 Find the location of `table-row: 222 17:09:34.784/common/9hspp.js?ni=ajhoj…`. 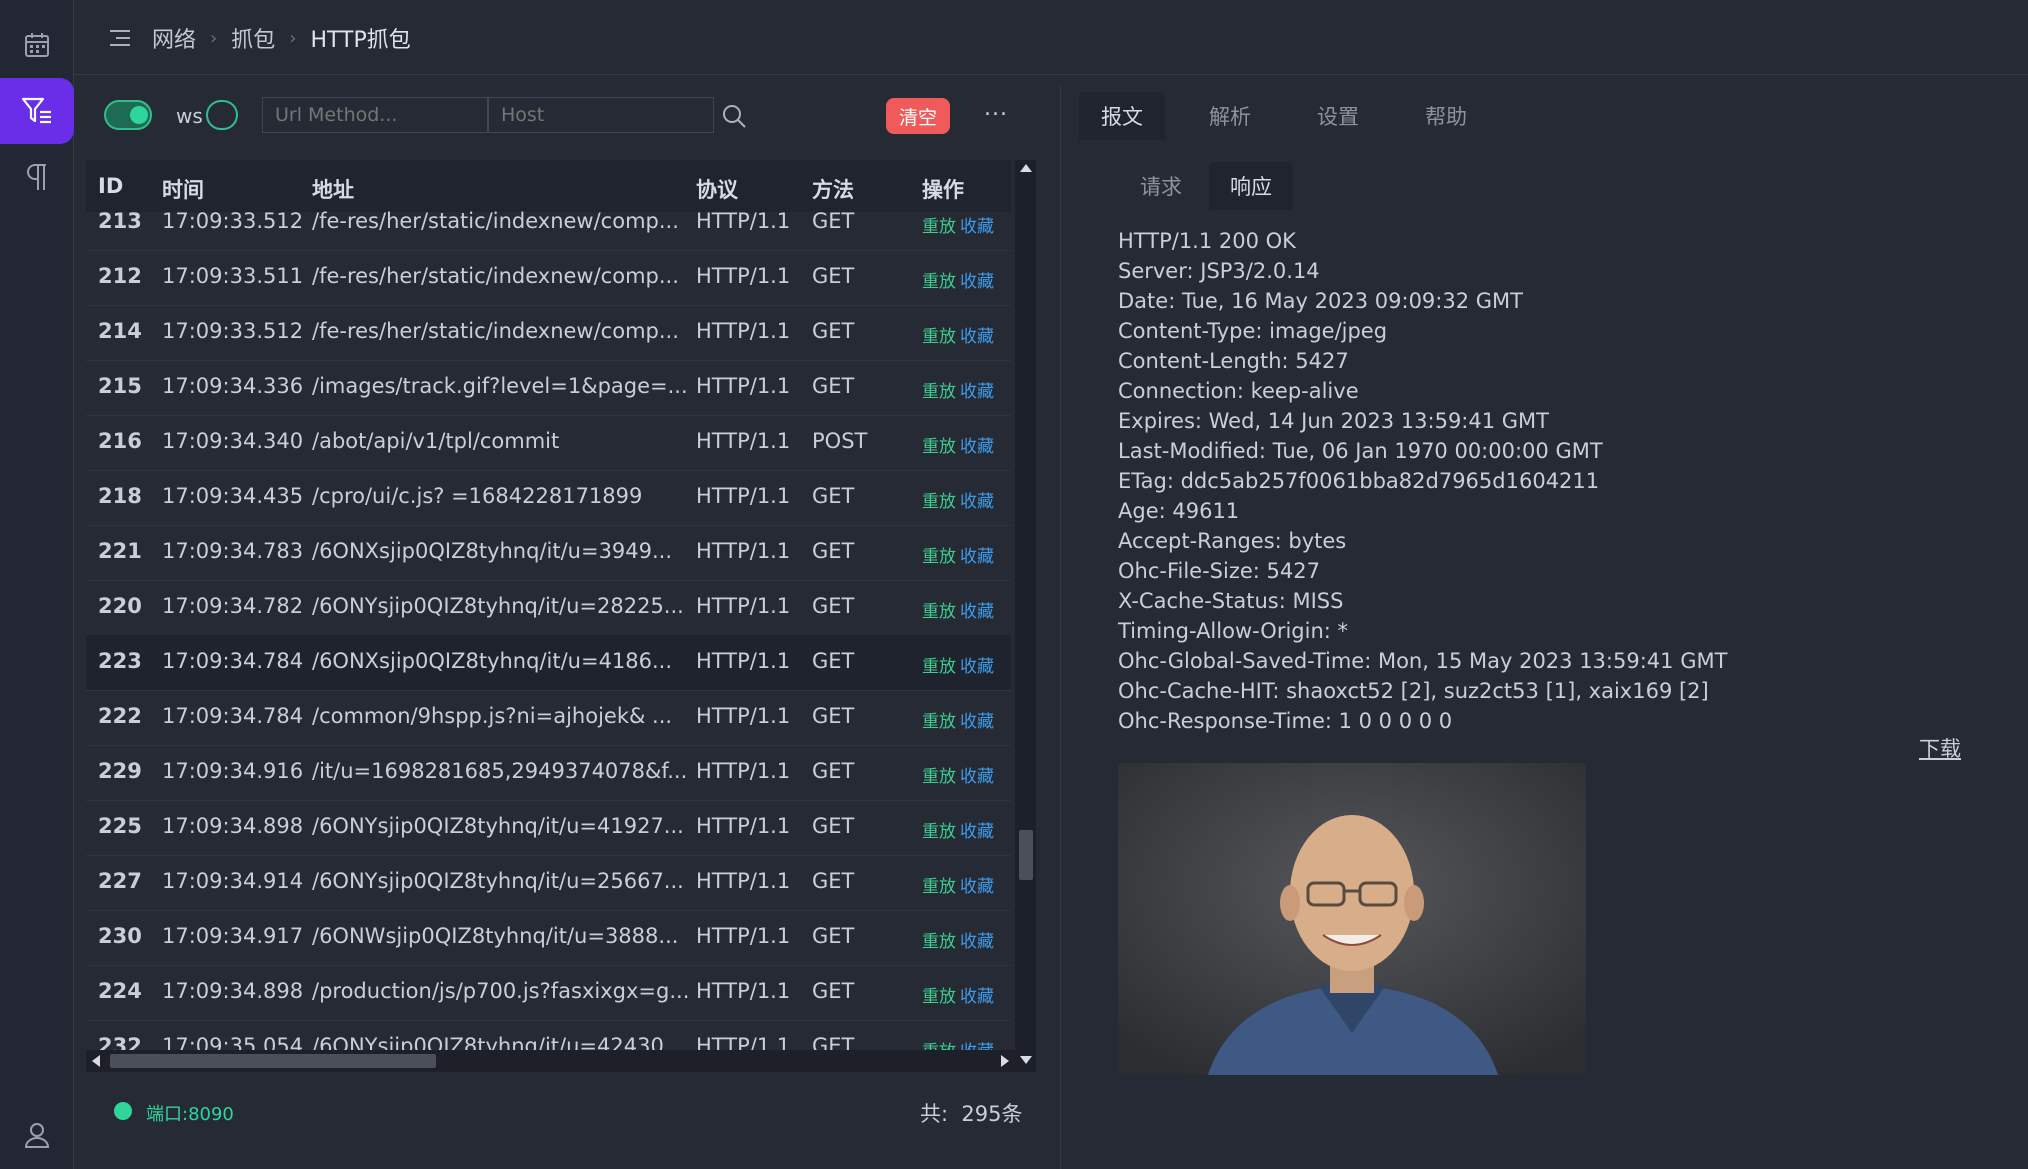

table-row: 222 17:09:34.784/common/9hspp.js?ni=ajhoj… is located at coordinates (548, 718).